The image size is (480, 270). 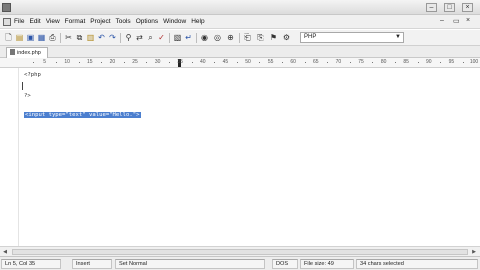 What do you see at coordinates (406, 62) in the screenshot?
I see `ruler-mark: 85` at bounding box center [406, 62].